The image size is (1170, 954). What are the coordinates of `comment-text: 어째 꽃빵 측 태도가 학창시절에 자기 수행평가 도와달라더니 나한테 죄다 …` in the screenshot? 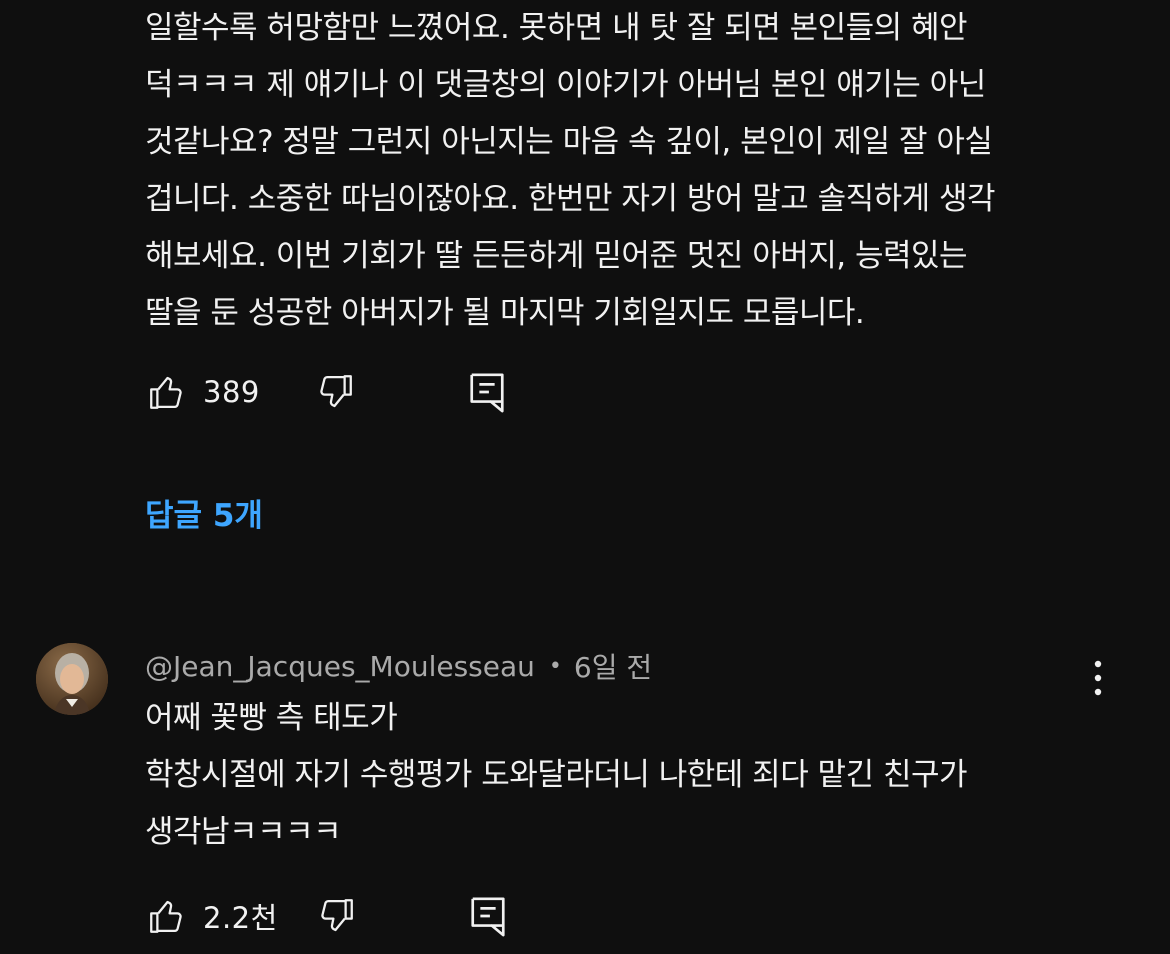 It's located at (556, 775).